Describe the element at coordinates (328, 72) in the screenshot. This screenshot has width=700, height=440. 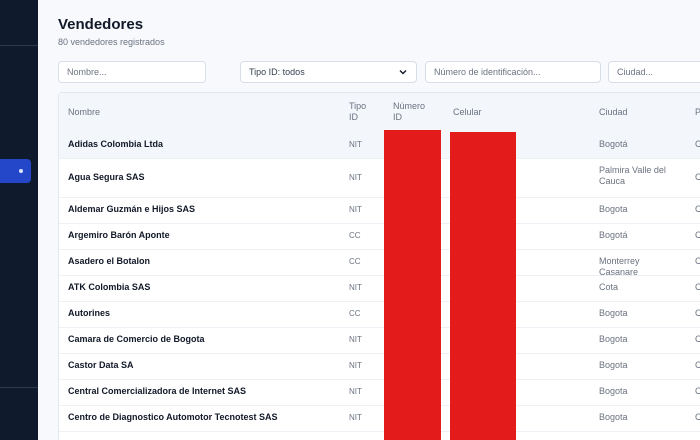
I see `id-type-select: Tipo ID: todos` at that location.